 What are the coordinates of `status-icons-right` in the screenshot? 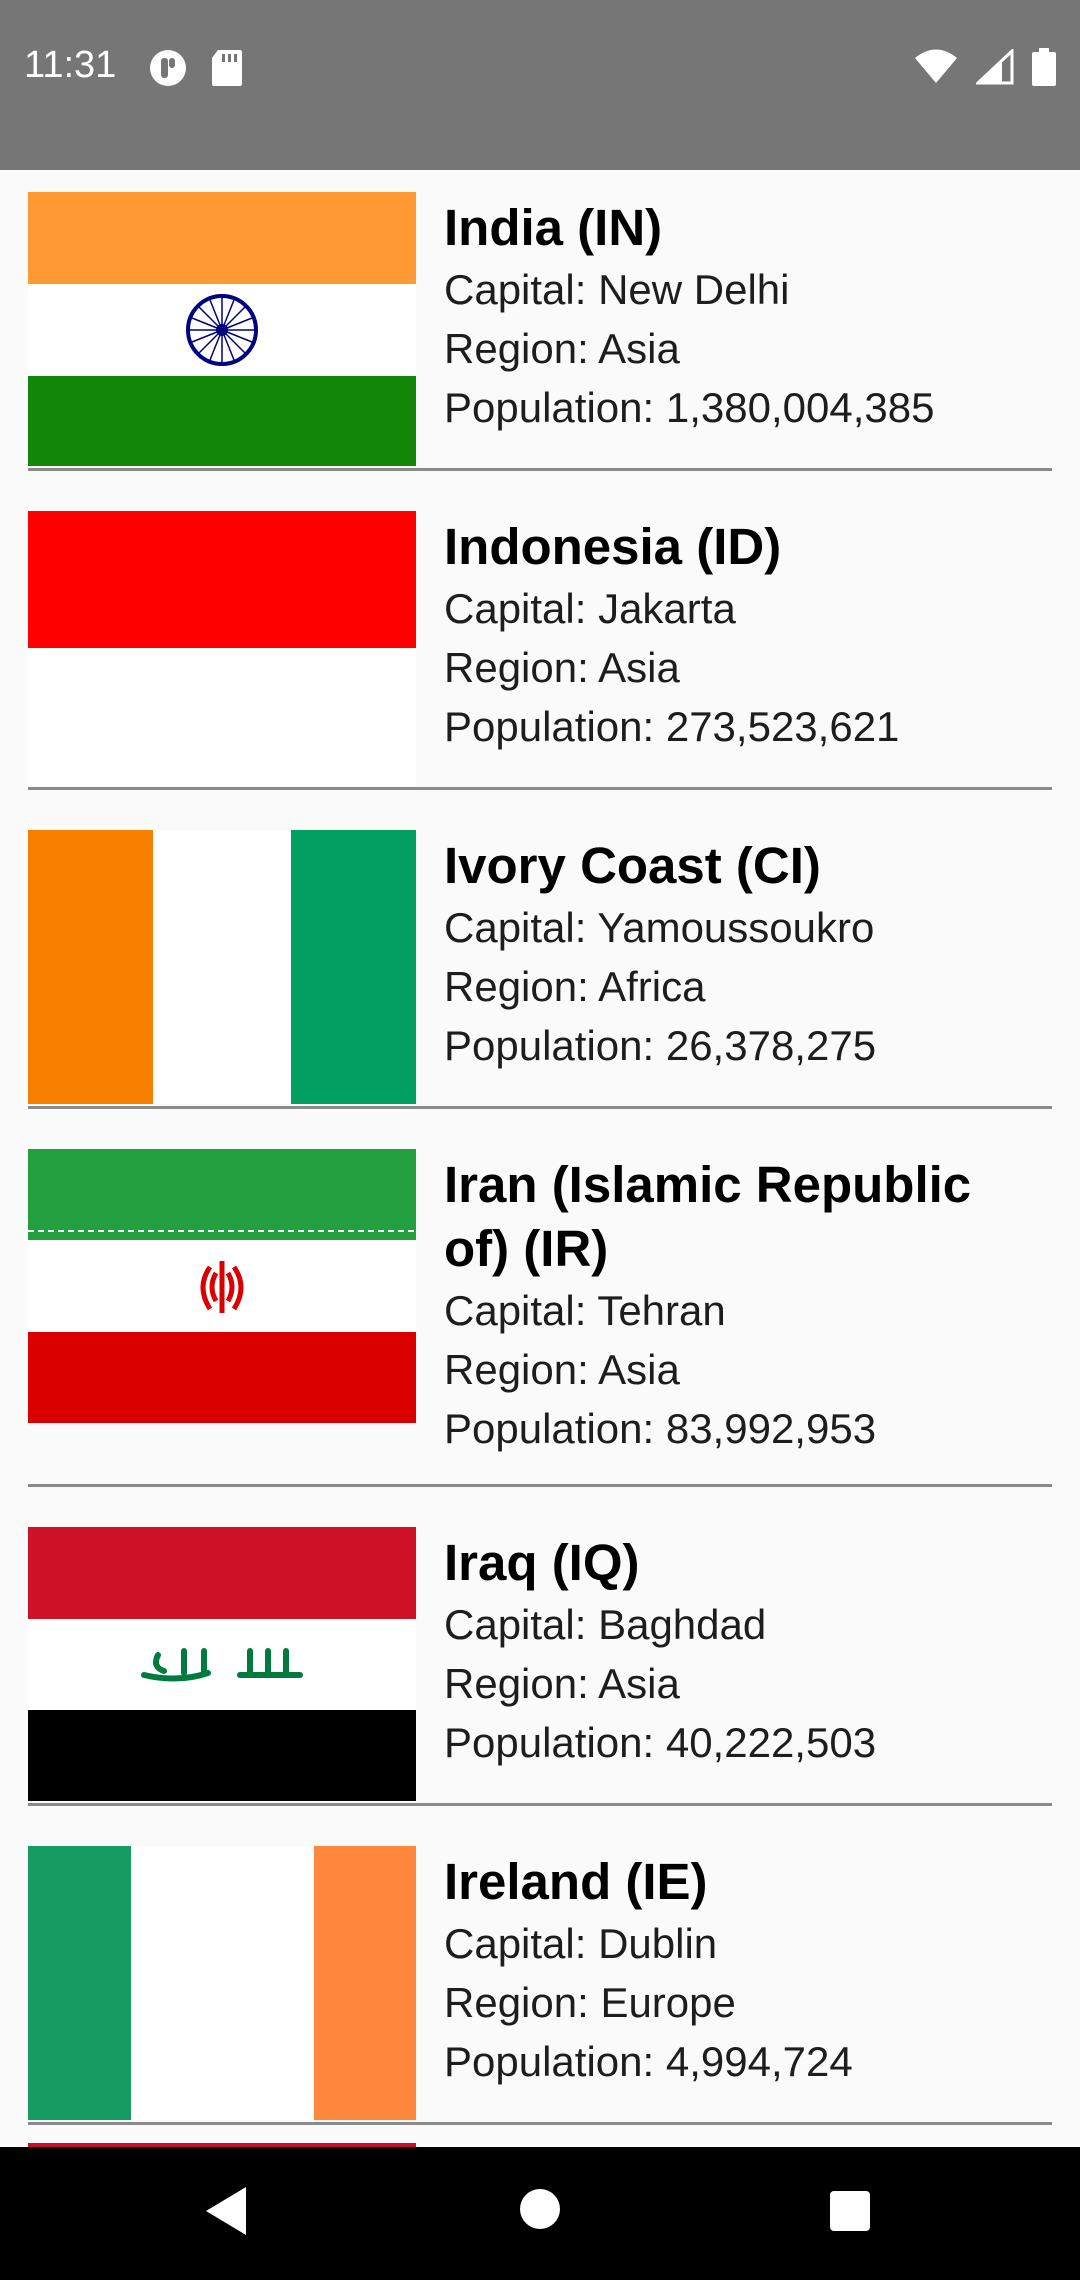 It's located at (985, 69).